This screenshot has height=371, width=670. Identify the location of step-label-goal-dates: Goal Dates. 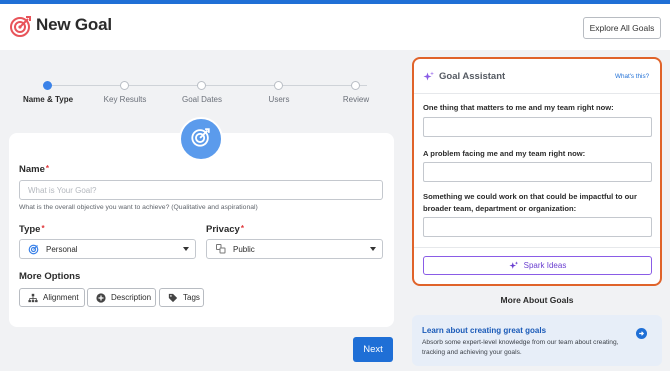
(202, 99).